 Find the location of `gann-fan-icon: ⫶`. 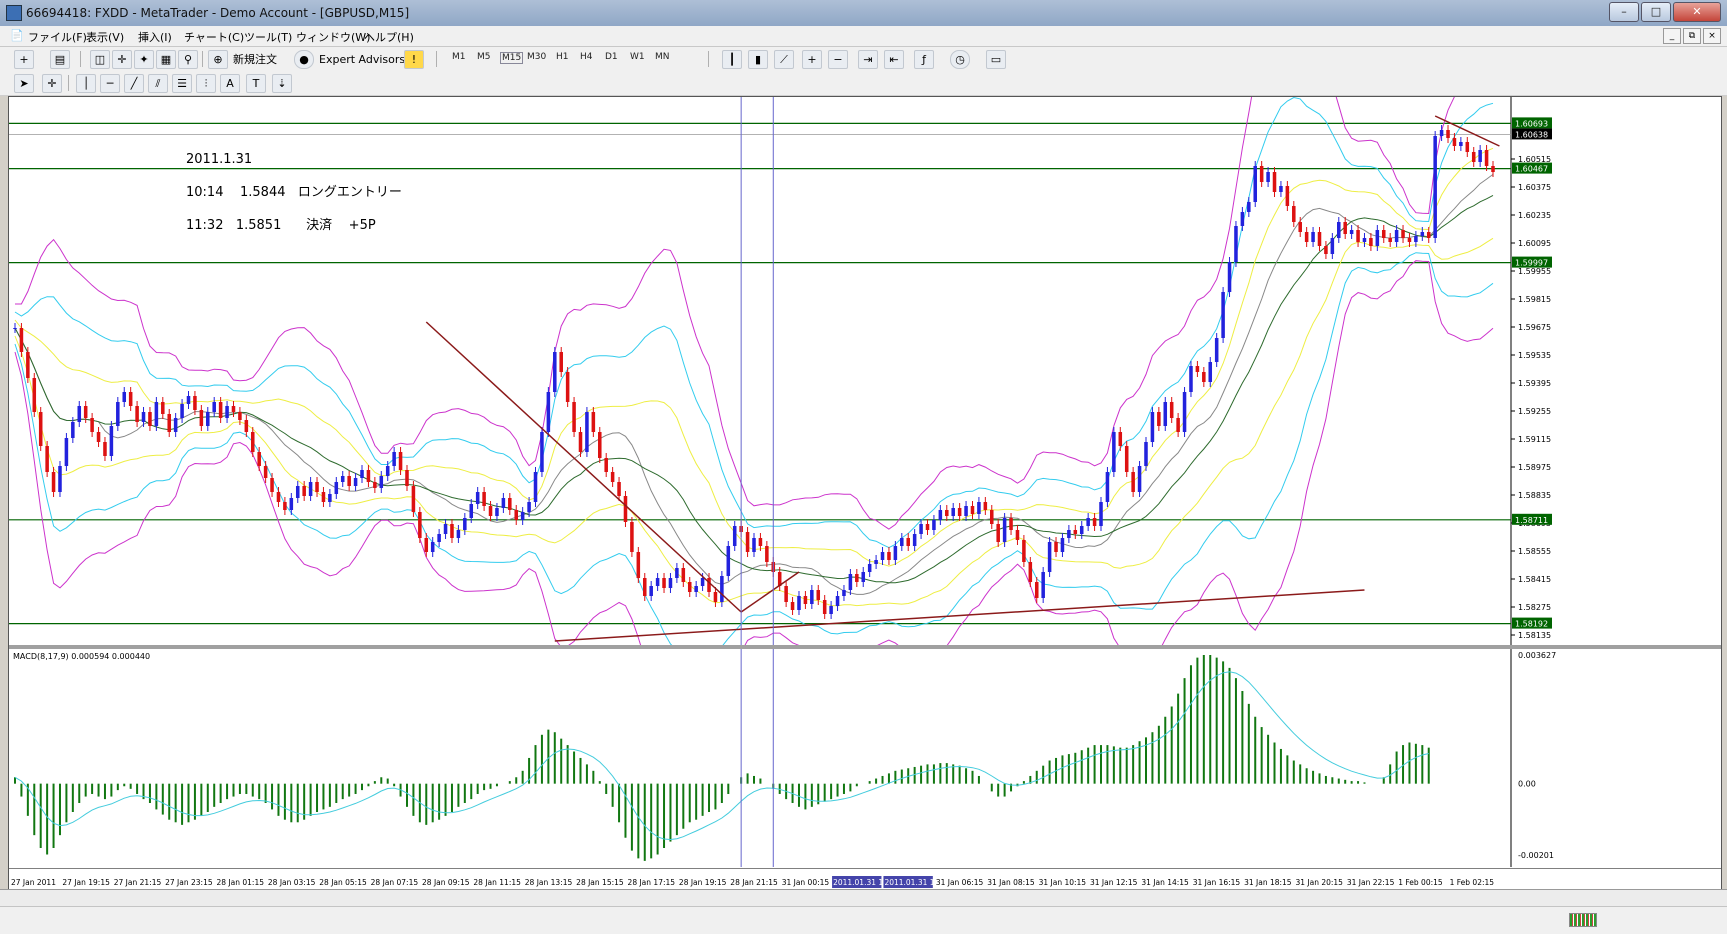

gann-fan-icon: ⫶ is located at coordinates (206, 83).